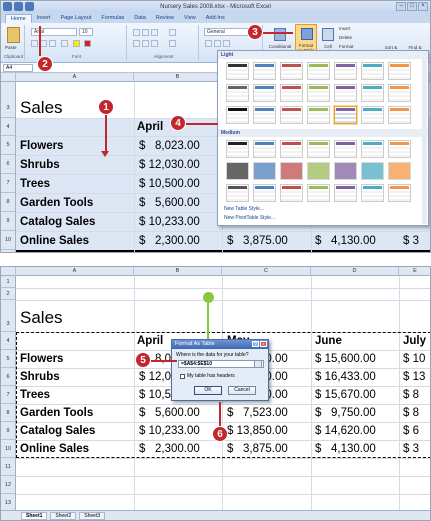  I want to click on row-header: 8, so click(8, 202).